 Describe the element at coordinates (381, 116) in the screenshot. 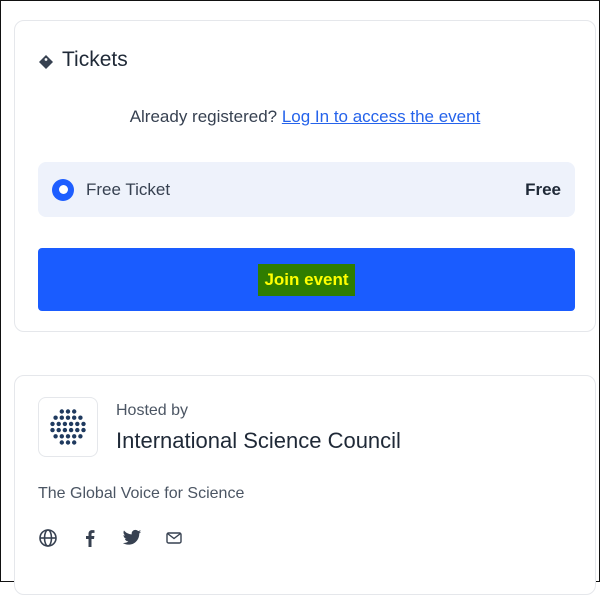

I see `login-link: Log In to access the event` at that location.